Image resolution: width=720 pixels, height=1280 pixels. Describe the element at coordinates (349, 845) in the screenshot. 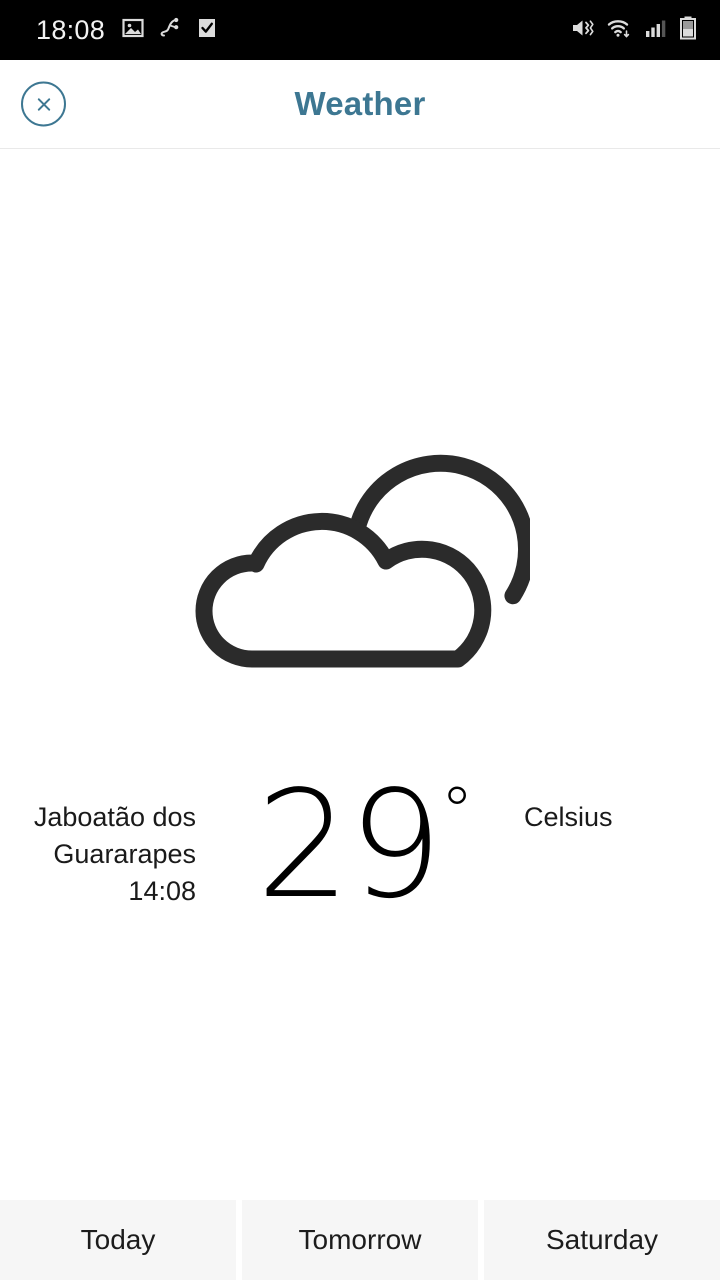

I see `temperature-value: 29` at that location.